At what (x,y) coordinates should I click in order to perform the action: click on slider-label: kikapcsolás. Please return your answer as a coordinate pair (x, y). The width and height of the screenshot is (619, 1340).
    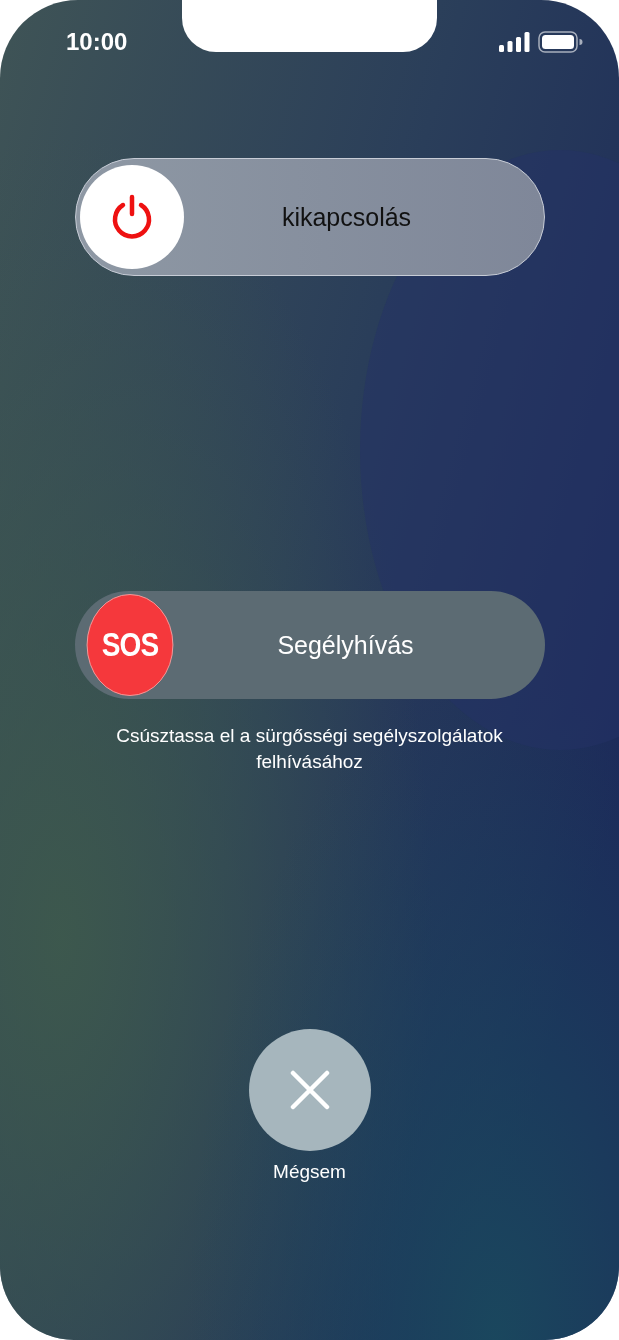
    Looking at the image, I should click on (346, 217).